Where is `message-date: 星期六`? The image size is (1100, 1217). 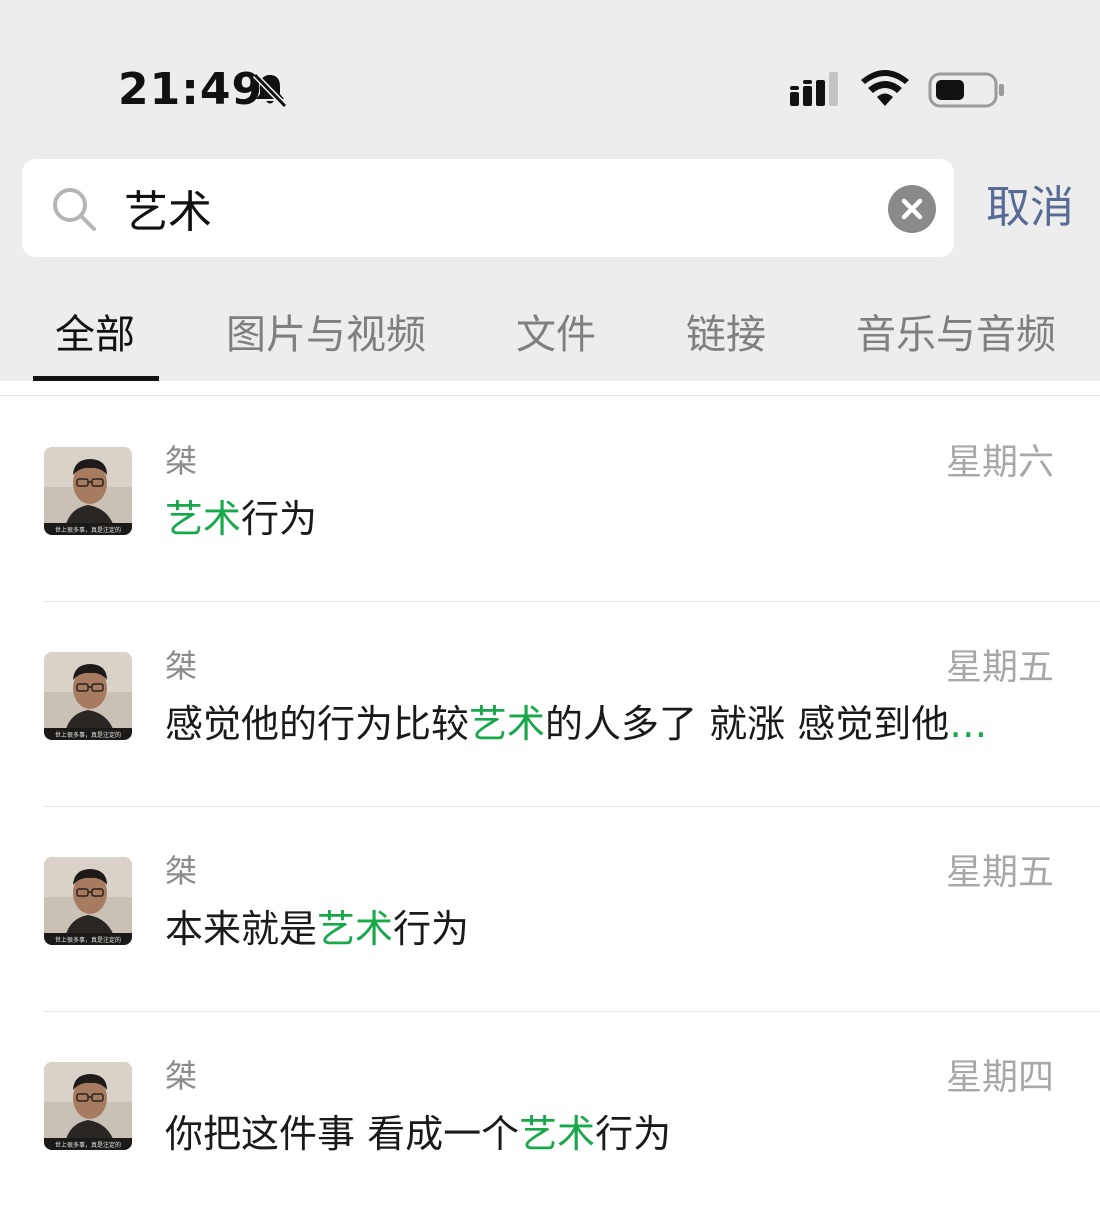
message-date: 星期六 is located at coordinates (999, 462).